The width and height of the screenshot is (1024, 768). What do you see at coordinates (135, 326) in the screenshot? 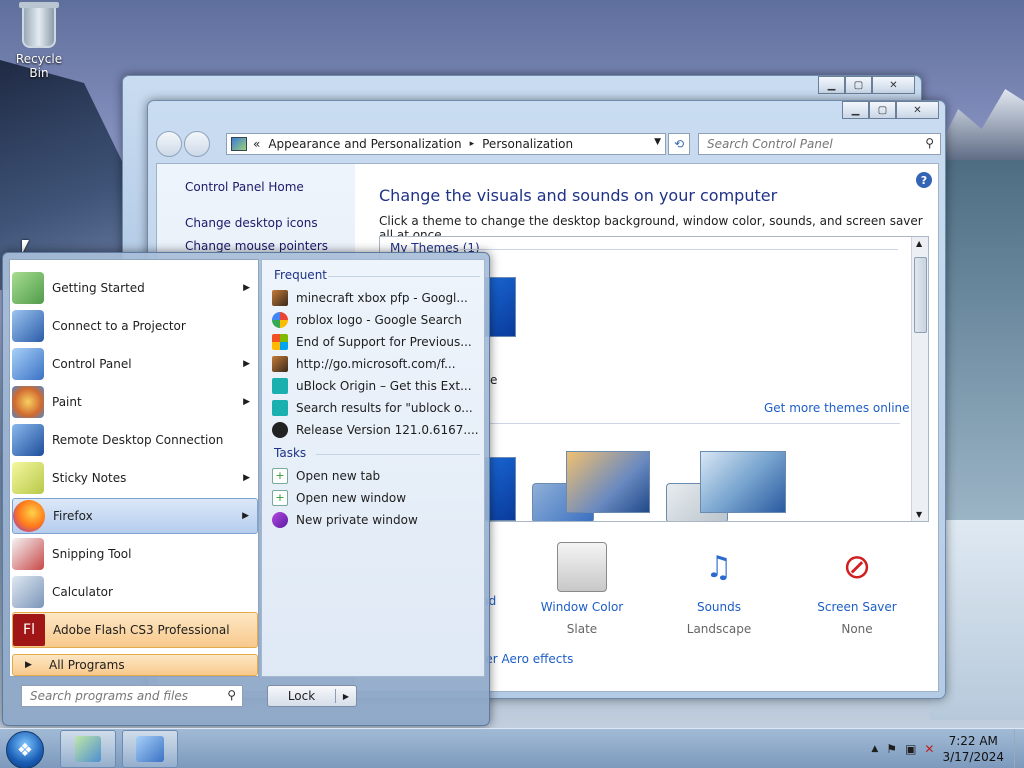
I see `program-connect-projector: Connect to a Projector` at bounding box center [135, 326].